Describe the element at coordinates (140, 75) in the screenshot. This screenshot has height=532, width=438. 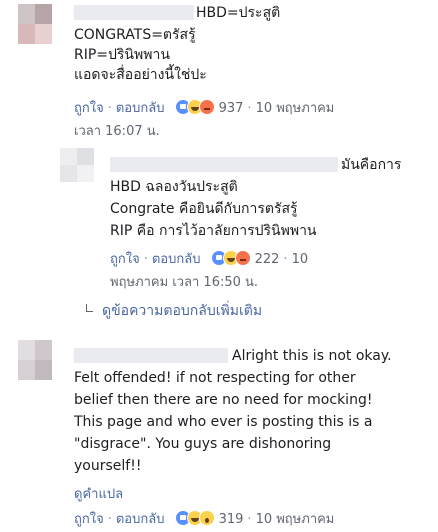
I see `comment-text-line: แอดจะสื่ออย่างนี้ใช่ปะ` at that location.